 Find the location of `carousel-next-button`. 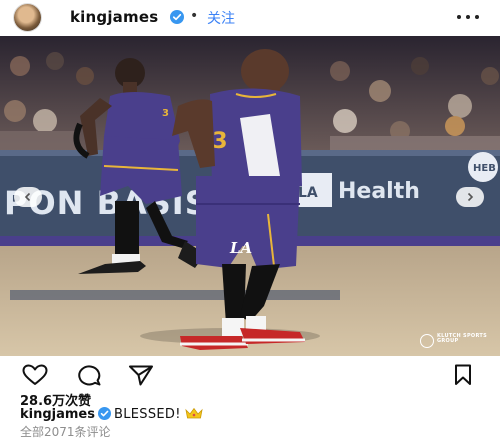

carousel-next-button is located at coordinates (470, 197).